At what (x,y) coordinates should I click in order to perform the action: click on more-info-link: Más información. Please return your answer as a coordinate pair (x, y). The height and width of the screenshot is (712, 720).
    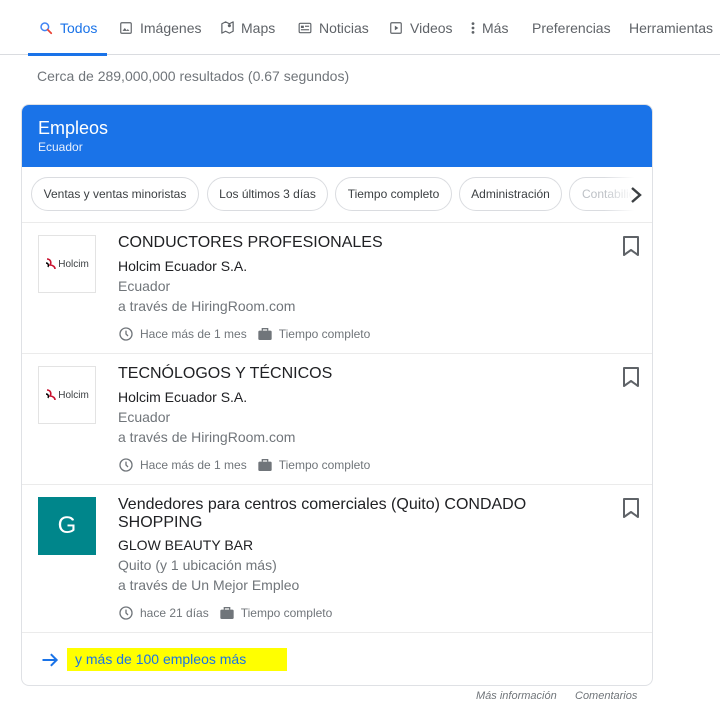
    Looking at the image, I should click on (516, 696).